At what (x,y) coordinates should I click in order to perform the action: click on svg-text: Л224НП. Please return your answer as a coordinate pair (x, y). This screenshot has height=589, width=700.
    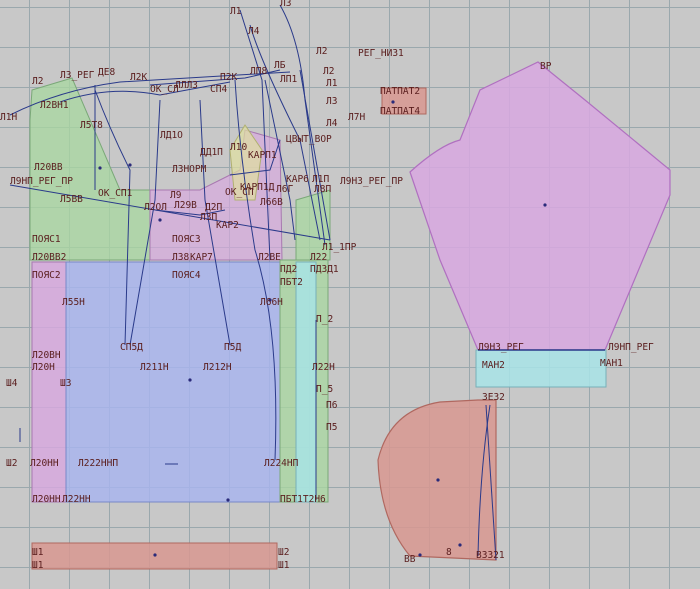
    Looking at the image, I should click on (281, 463).